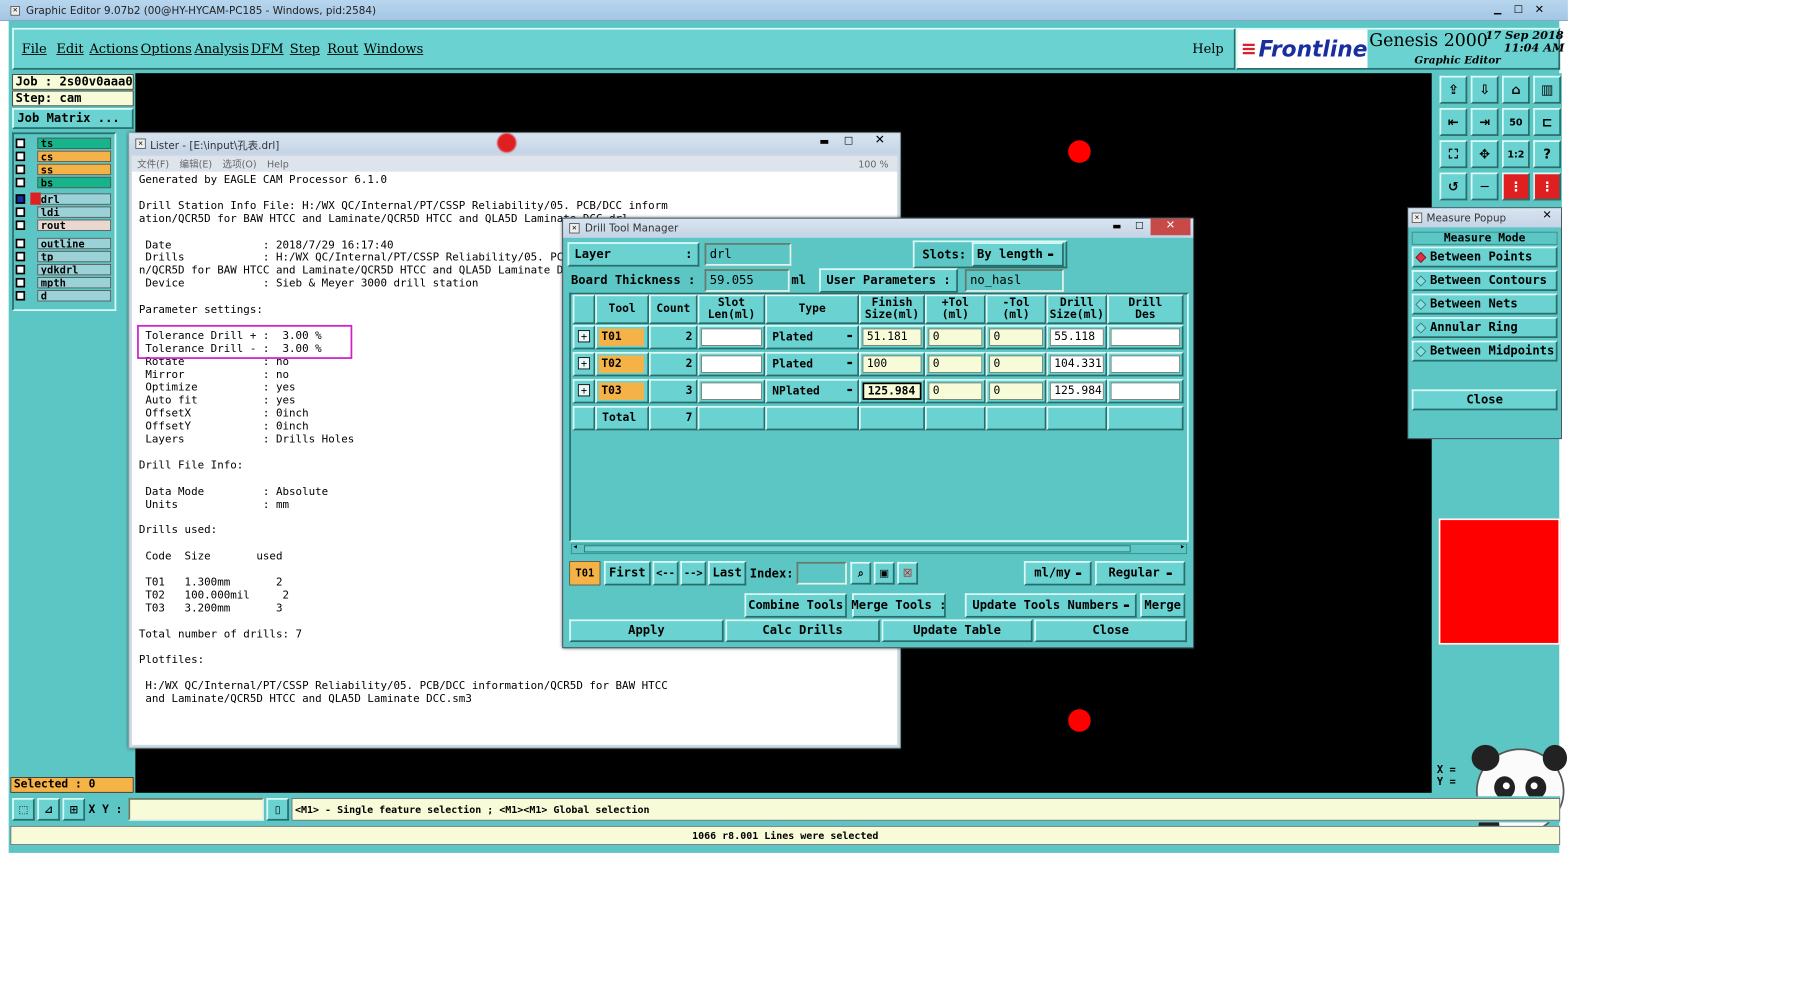  Describe the element at coordinates (196, 809) in the screenshot. I see `xy-input` at that location.